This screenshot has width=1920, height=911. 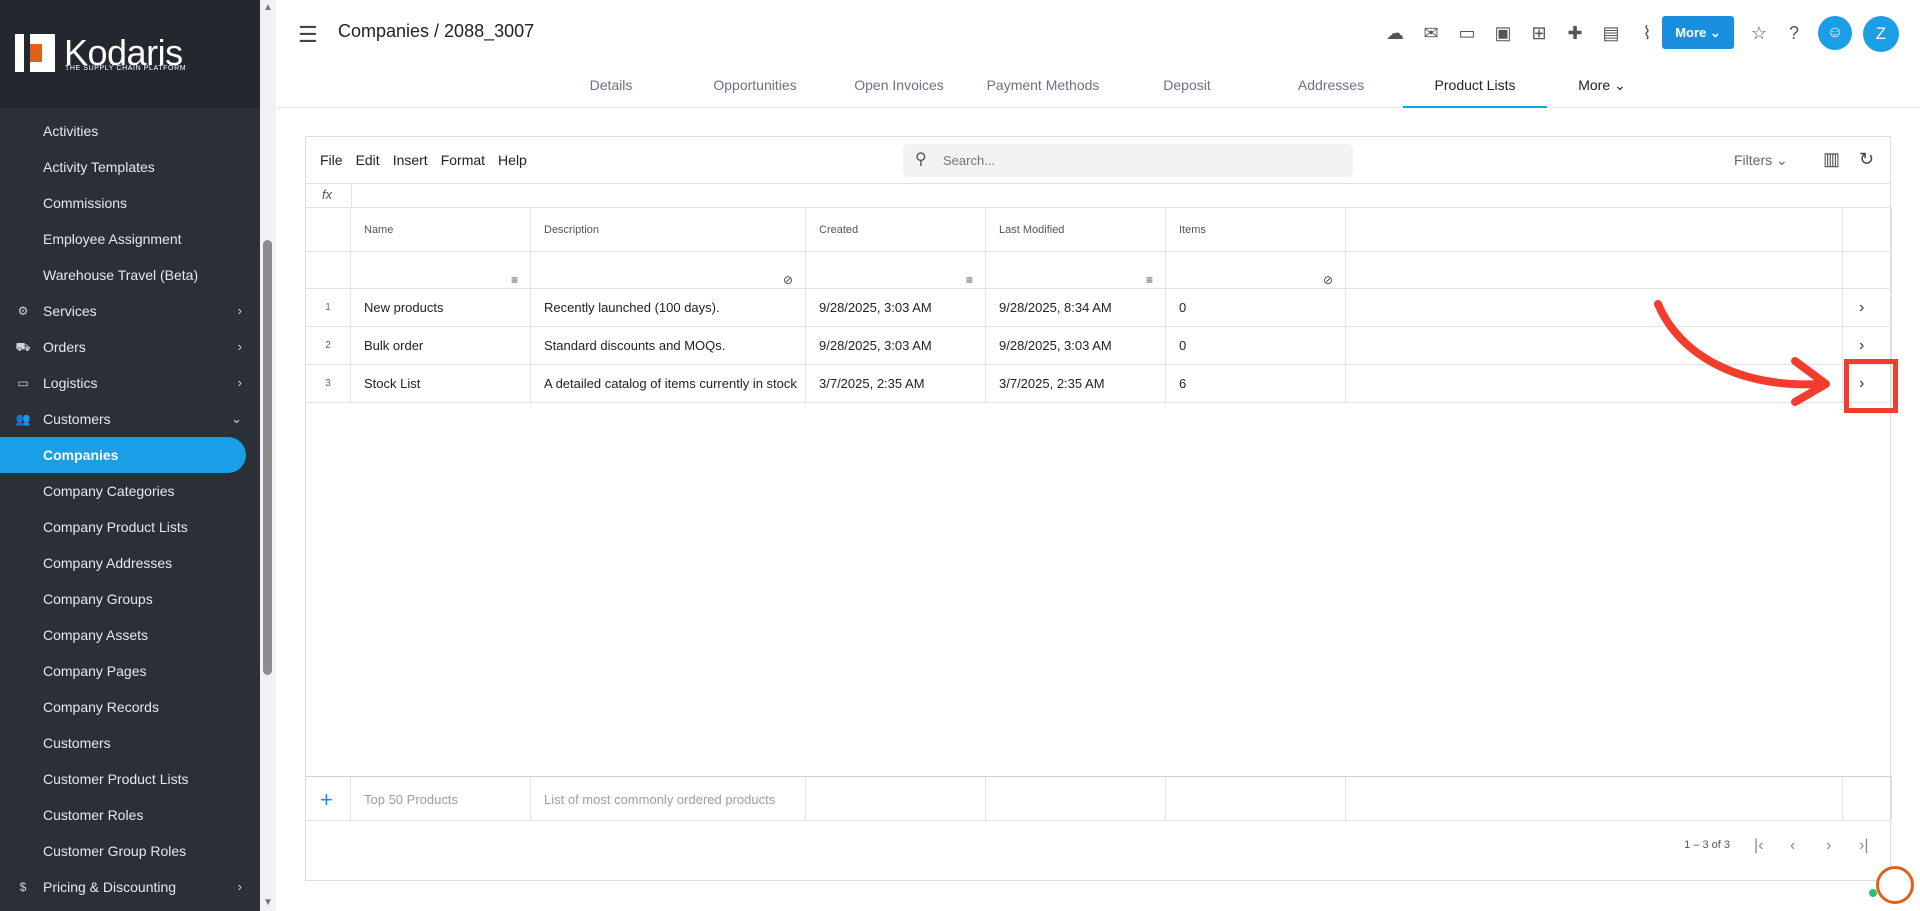 What do you see at coordinates (441, 308) in the screenshot?
I see `cell-name: New products` at bounding box center [441, 308].